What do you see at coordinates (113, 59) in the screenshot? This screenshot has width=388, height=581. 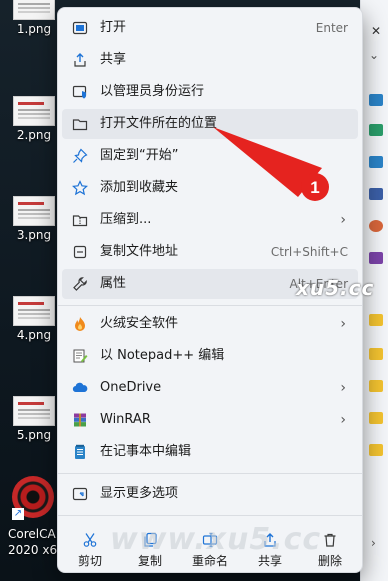 I see `menu-item-label: 共享` at bounding box center [113, 59].